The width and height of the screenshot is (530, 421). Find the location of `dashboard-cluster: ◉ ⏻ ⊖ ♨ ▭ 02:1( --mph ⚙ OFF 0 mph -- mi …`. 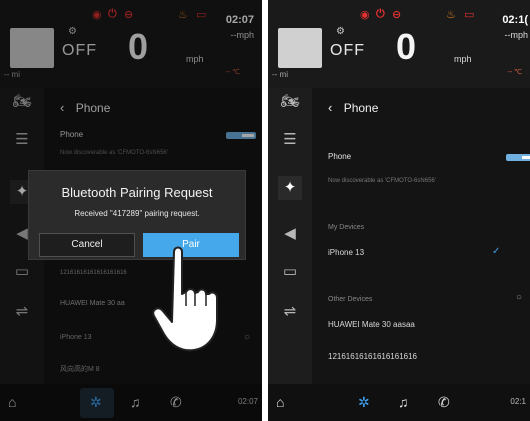

dashboard-cluster: ◉ ⏻ ⊖ ♨ ▭ 02:1( --mph ⚙ OFF 0 mph -- mi … is located at coordinates (399, 44).